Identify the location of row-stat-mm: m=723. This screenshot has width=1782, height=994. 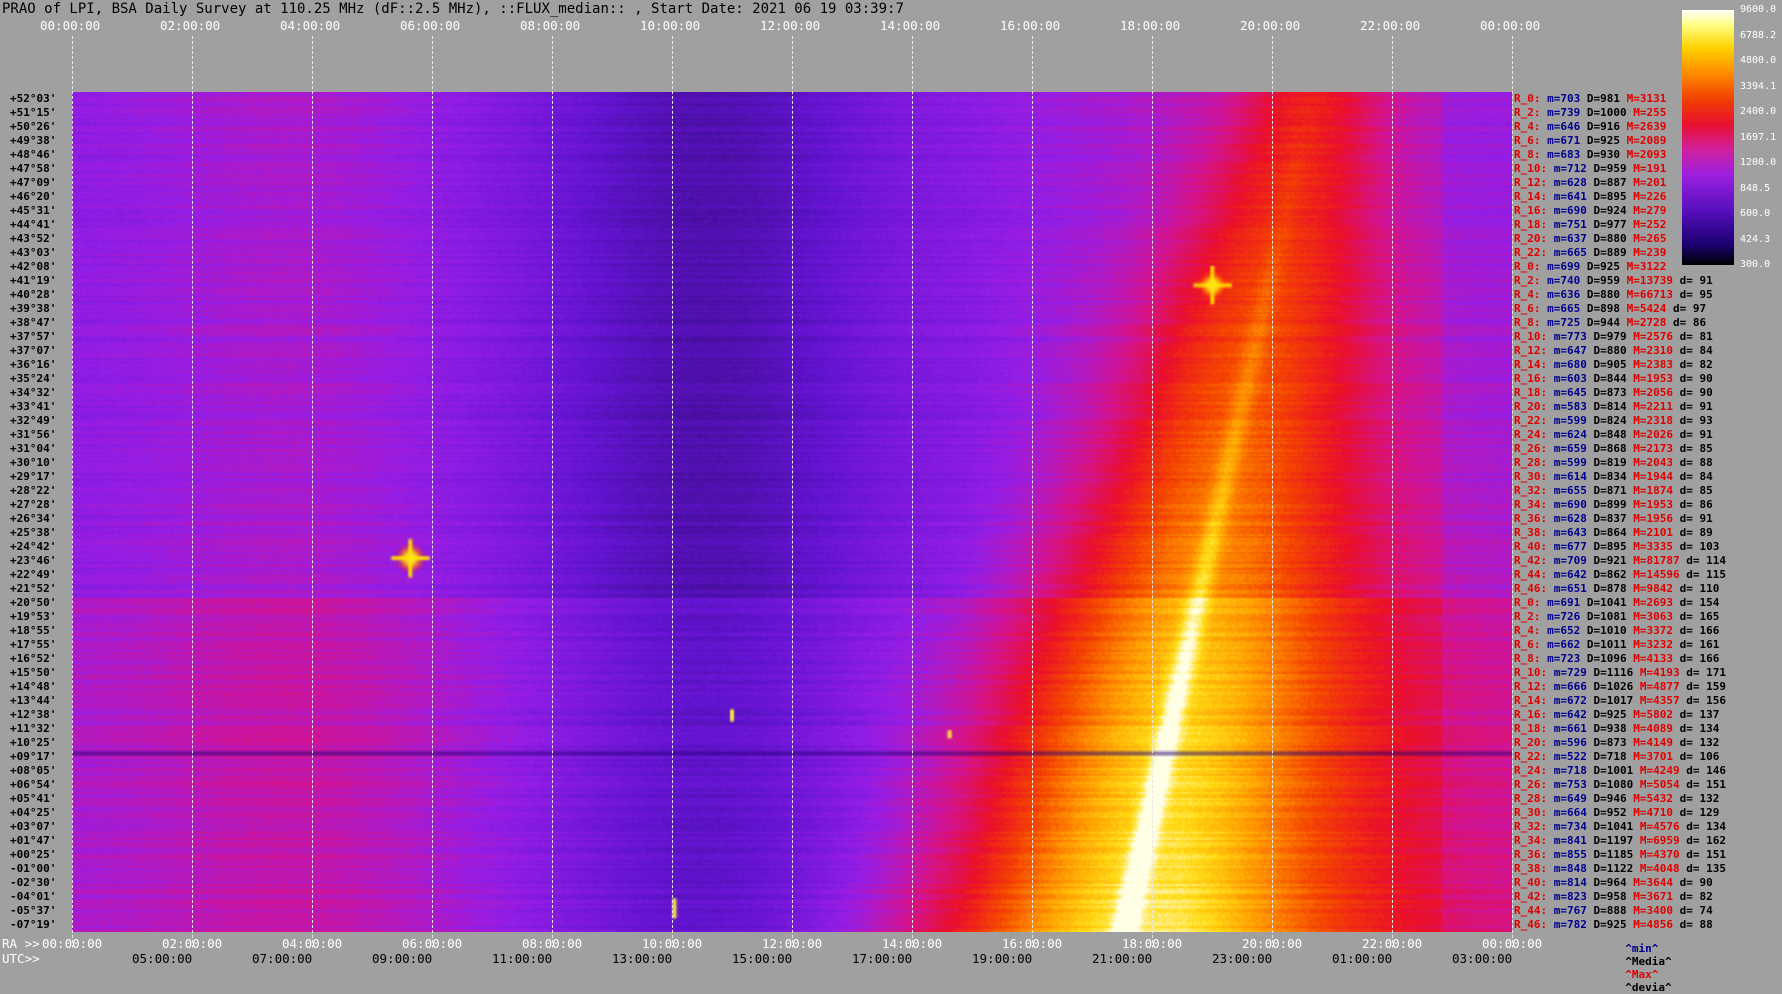
(1567, 658).